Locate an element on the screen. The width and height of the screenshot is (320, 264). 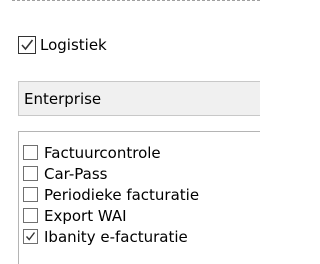
export-wai-label: Export WAI is located at coordinates (85, 215).